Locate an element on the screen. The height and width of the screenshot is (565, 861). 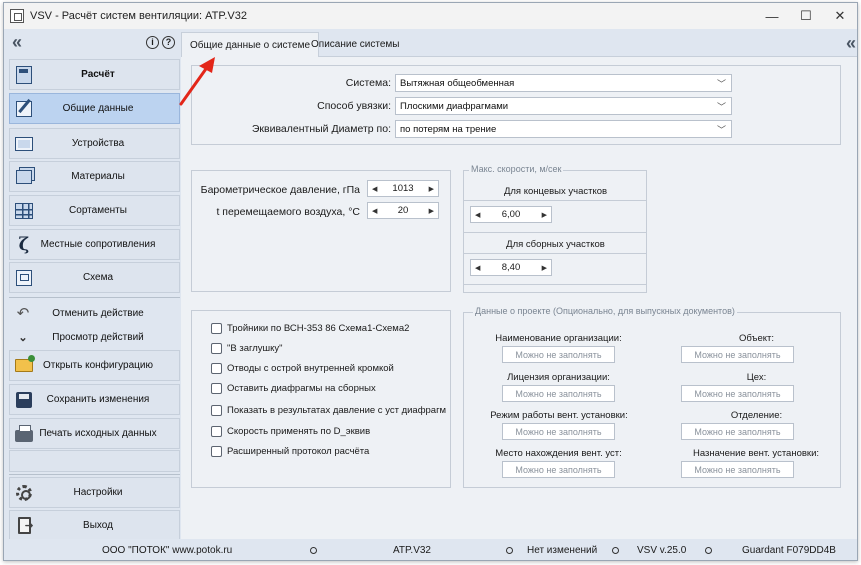
option-tees: Тройники по ВСН-353 86 Схема1-Схема2 is located at coordinates (310, 328).